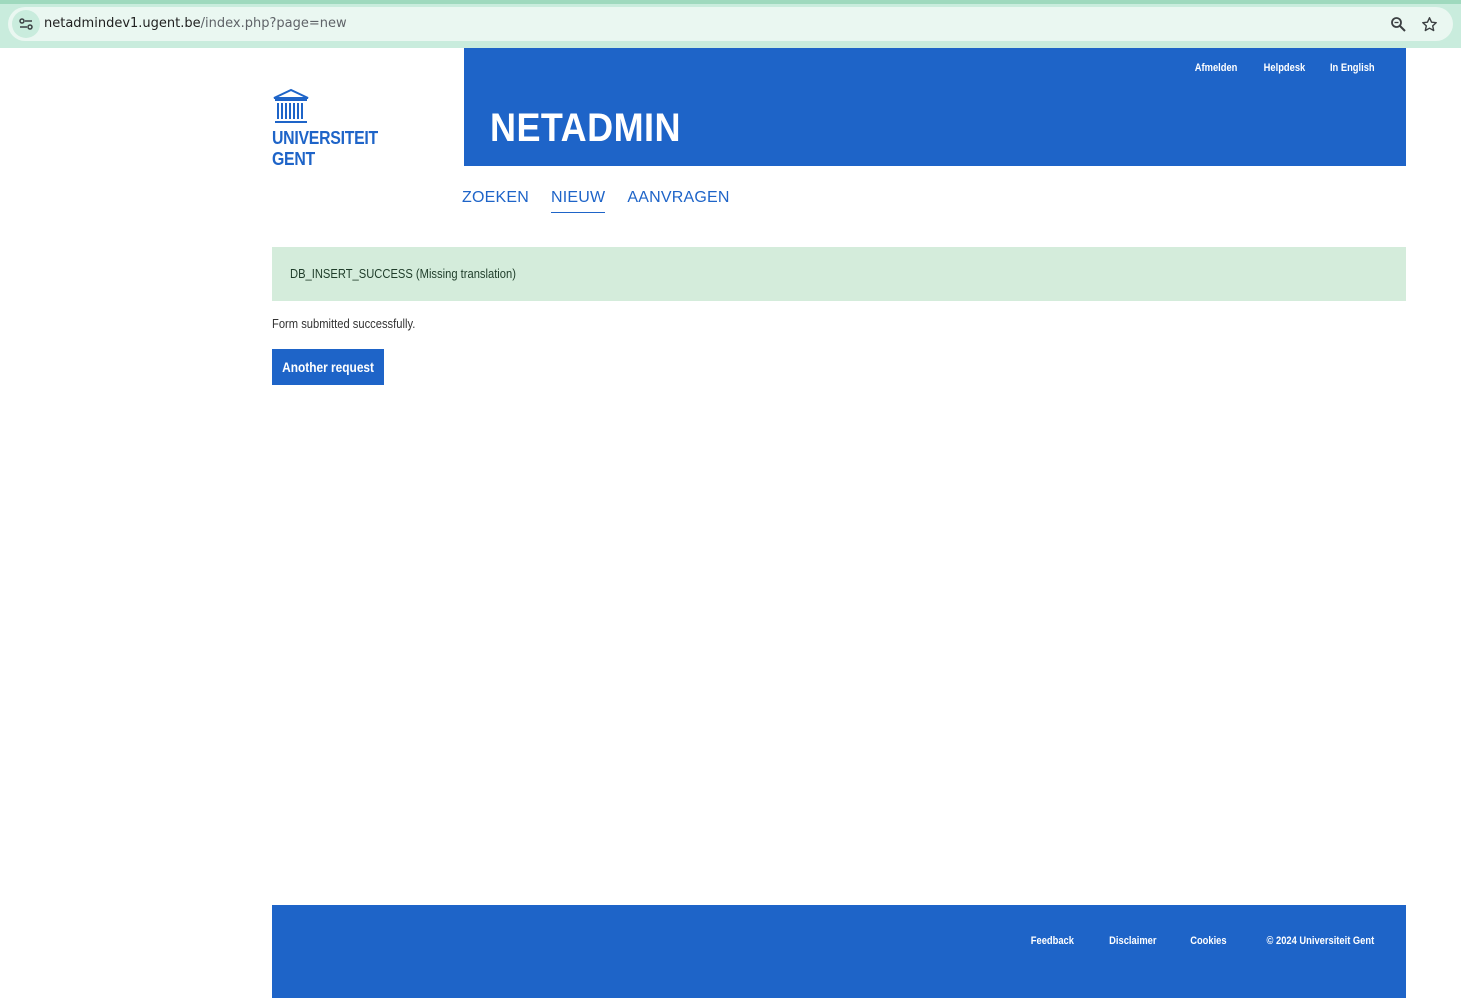 The height and width of the screenshot is (998, 1461). I want to click on address-bar: netadmindev1.ugent.be/index.php?page=new, so click(730, 24).